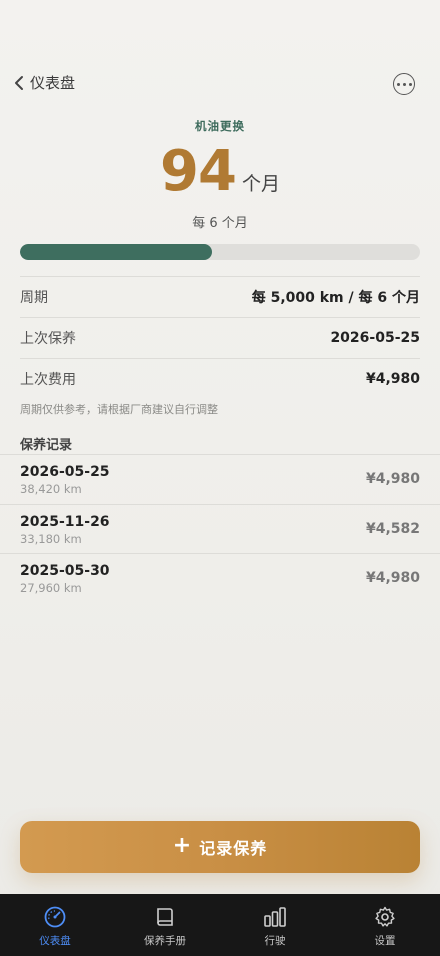  I want to click on record-item: 2025-11-26 33,180 km ¥4,582, so click(220, 528).